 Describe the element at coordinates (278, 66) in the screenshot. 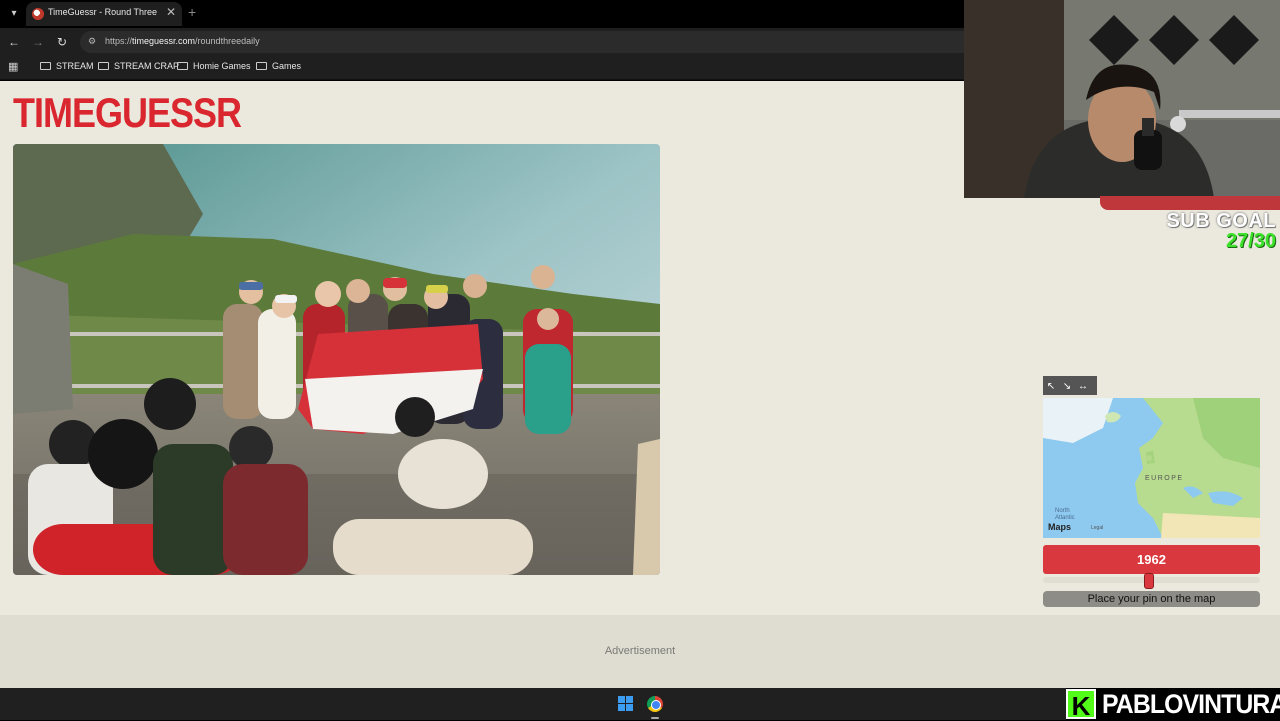

I see `bookmark-games: Games` at that location.